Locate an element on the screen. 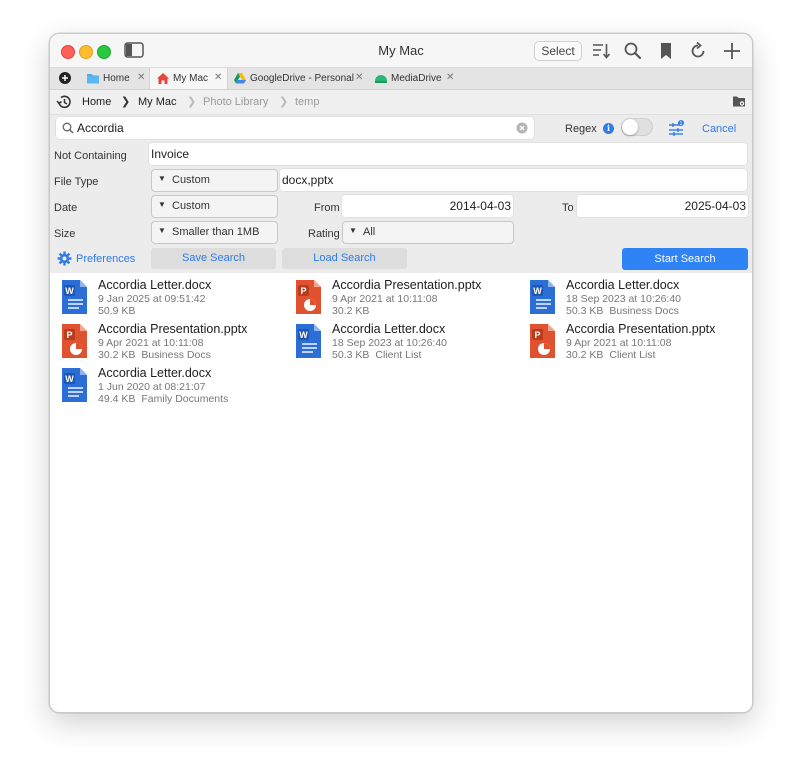  clear-icon is located at coordinates (522, 128).